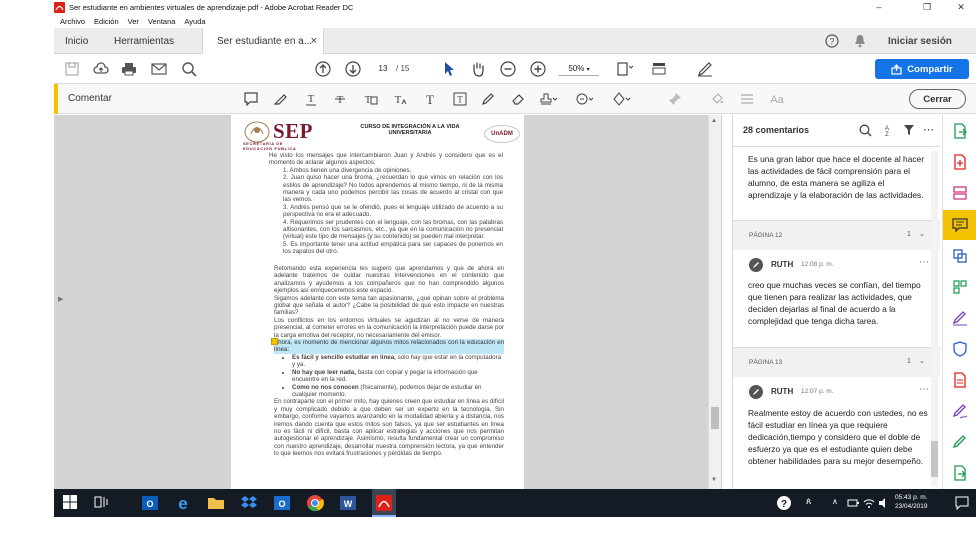 Image resolution: width=976 pixels, height=548 pixels. What do you see at coordinates (960, 318) in the screenshot?
I see `fill-and-sign-icon` at bounding box center [960, 318].